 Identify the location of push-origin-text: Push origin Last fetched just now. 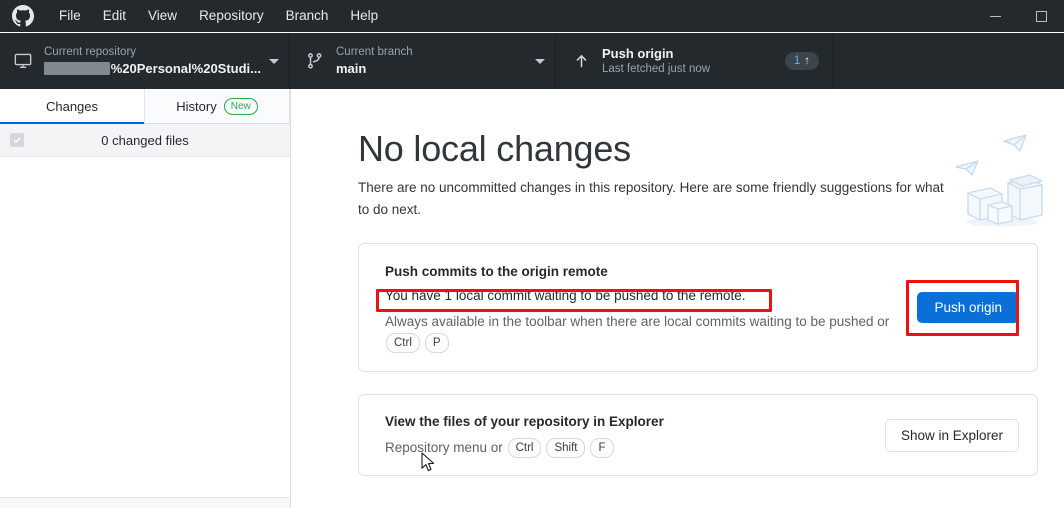
(689, 61).